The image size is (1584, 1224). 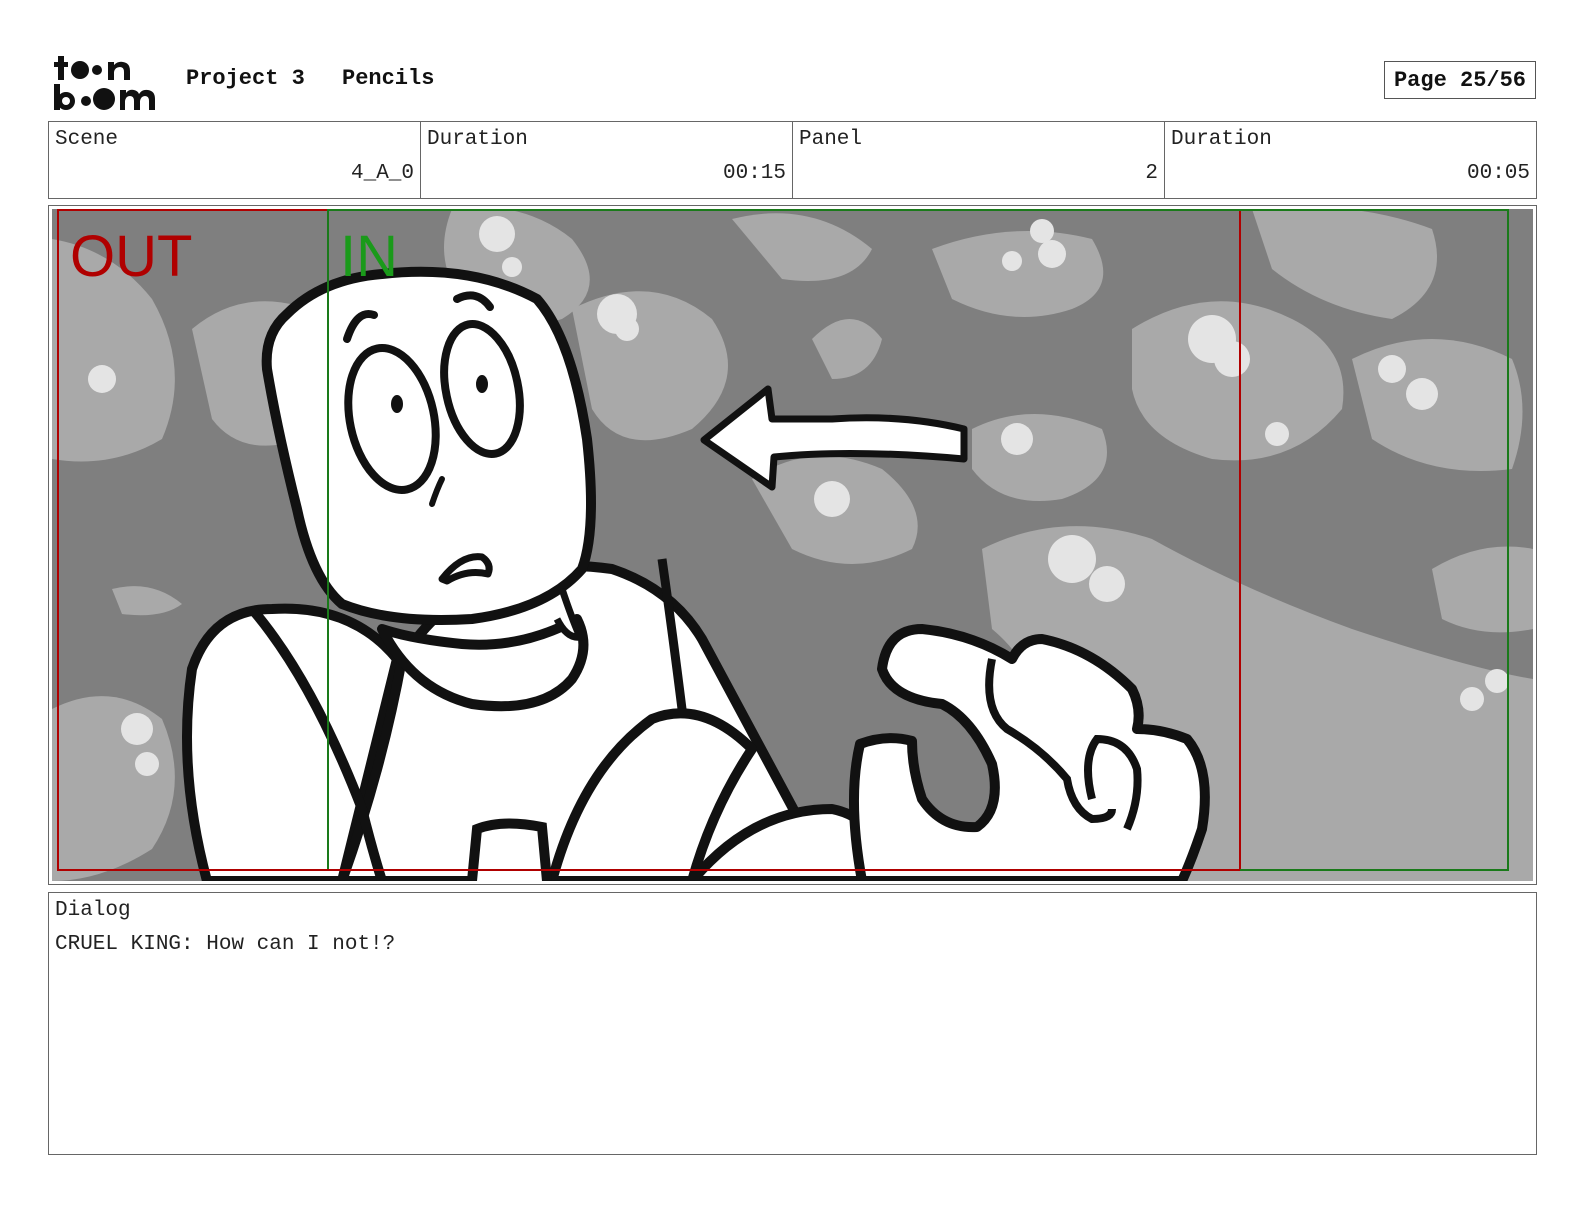 I want to click on out-frame-label: OUT, so click(x=131, y=256).